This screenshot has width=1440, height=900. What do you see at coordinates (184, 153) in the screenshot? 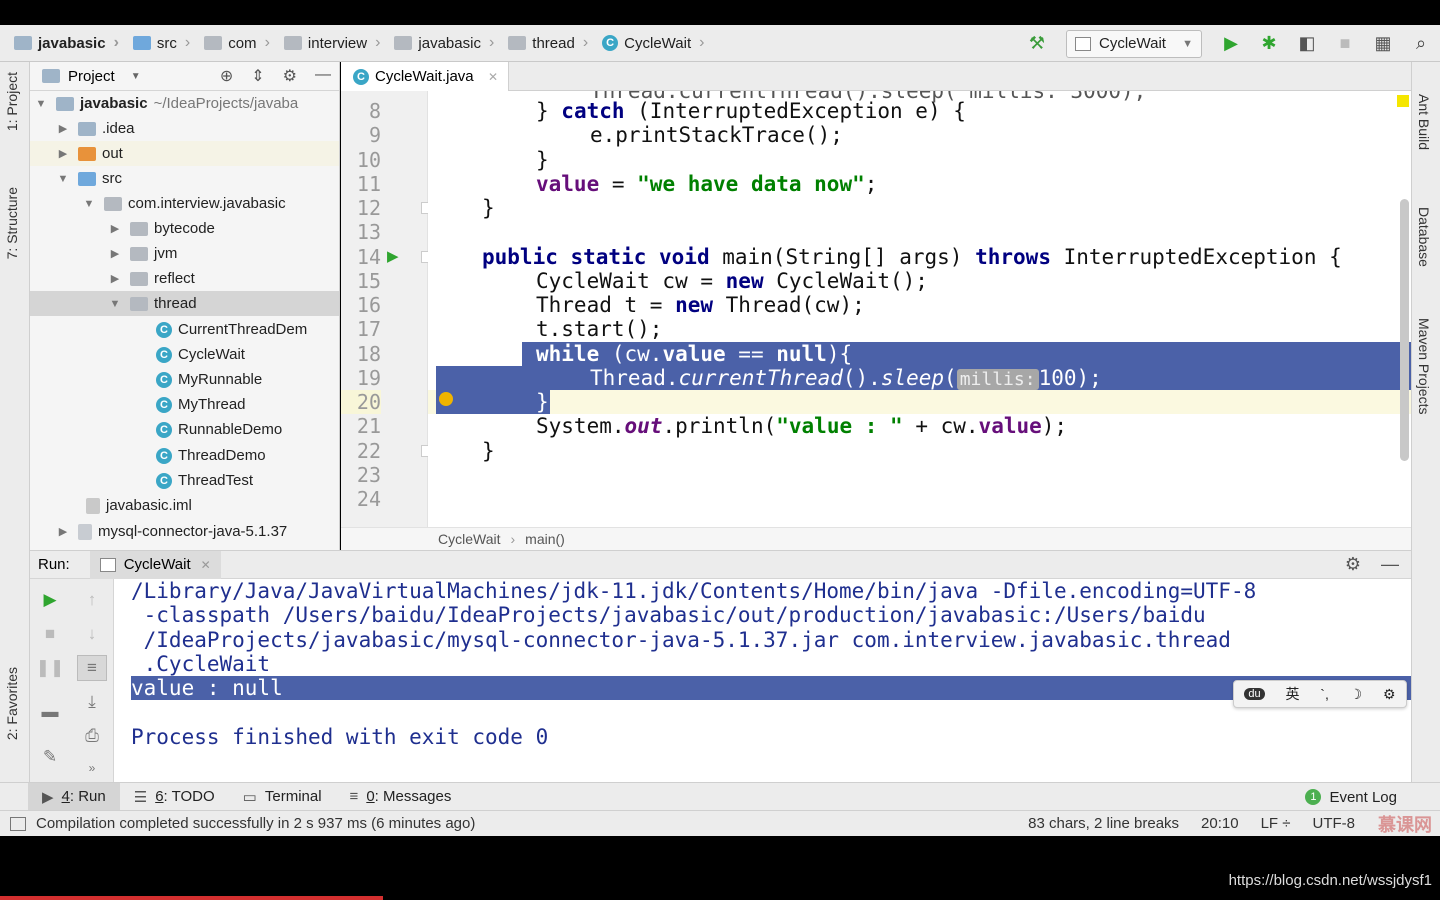
I see `tree-item-out: ▶ out` at bounding box center [184, 153].